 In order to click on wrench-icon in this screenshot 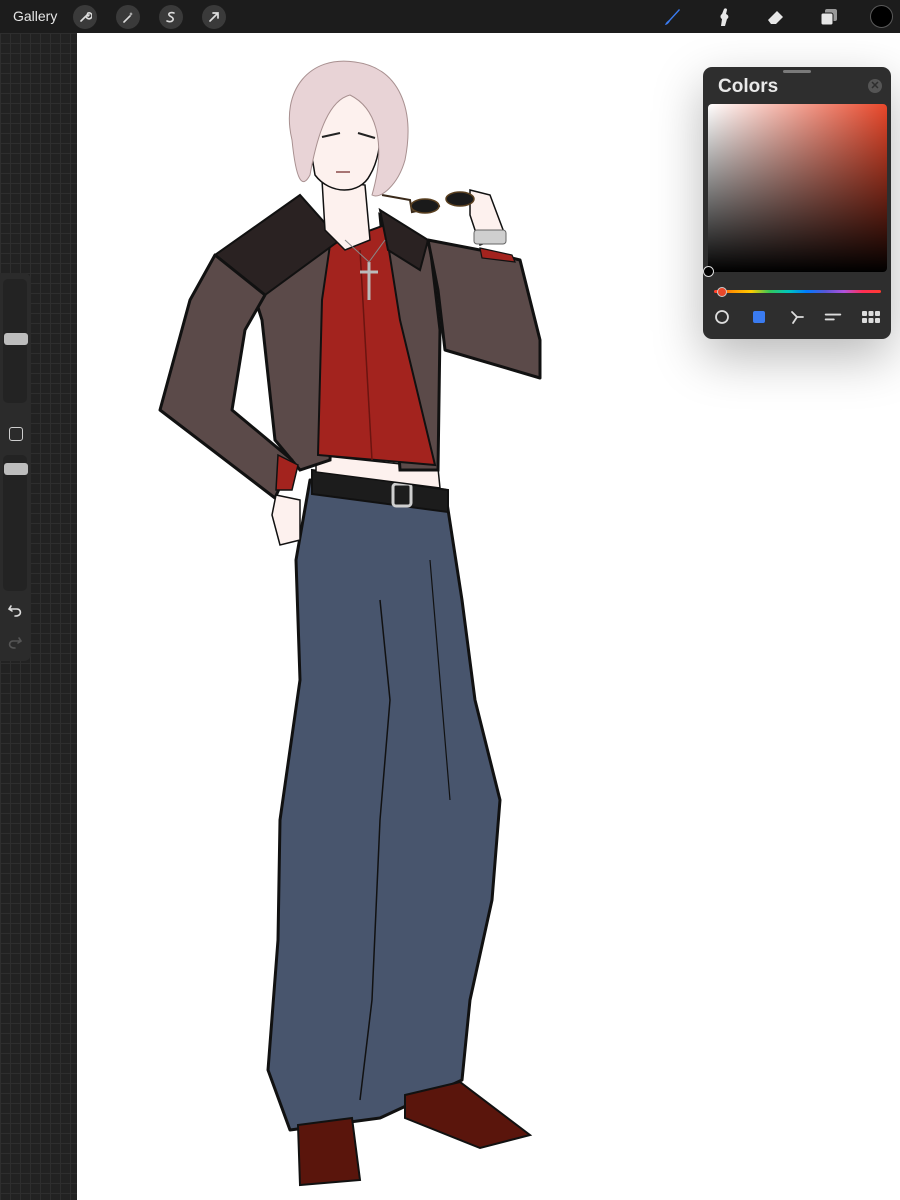, I will do `click(85, 17)`.